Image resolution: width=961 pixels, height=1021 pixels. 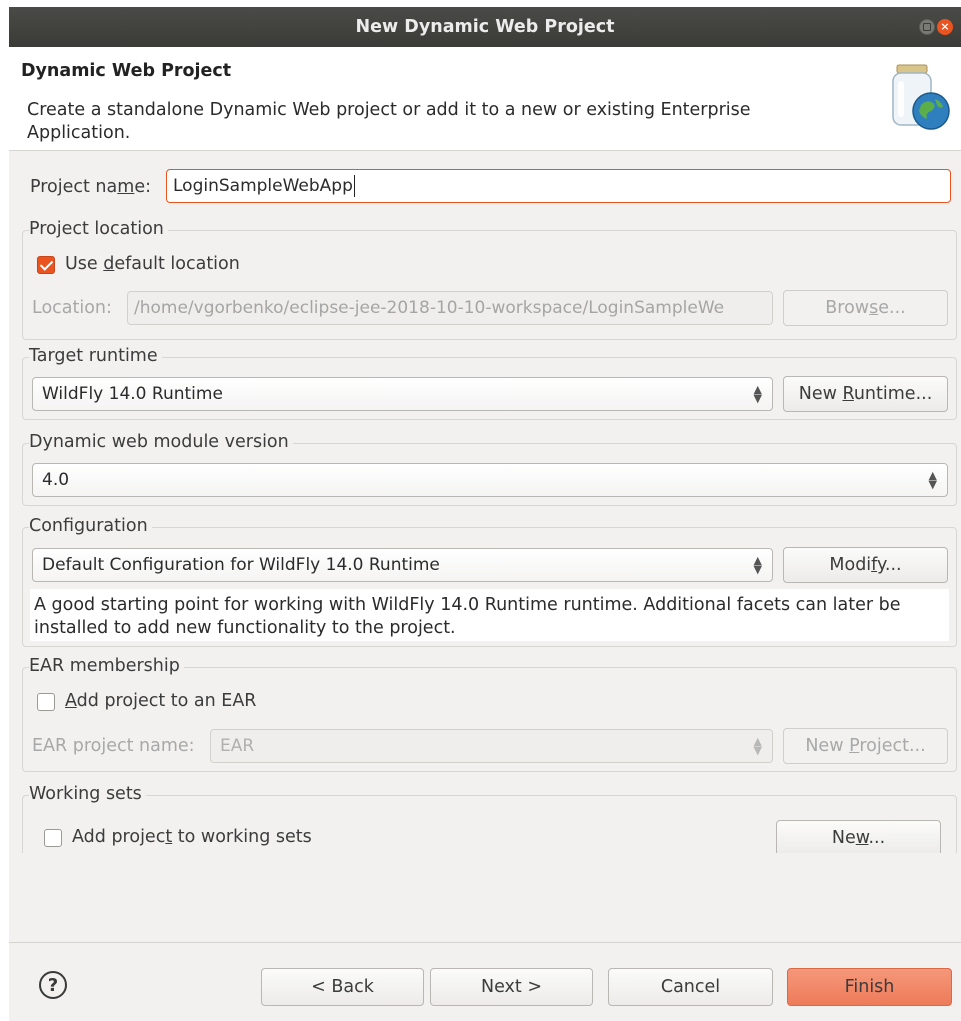 What do you see at coordinates (46, 702) in the screenshot?
I see `add-to-ear-checkbox` at bounding box center [46, 702].